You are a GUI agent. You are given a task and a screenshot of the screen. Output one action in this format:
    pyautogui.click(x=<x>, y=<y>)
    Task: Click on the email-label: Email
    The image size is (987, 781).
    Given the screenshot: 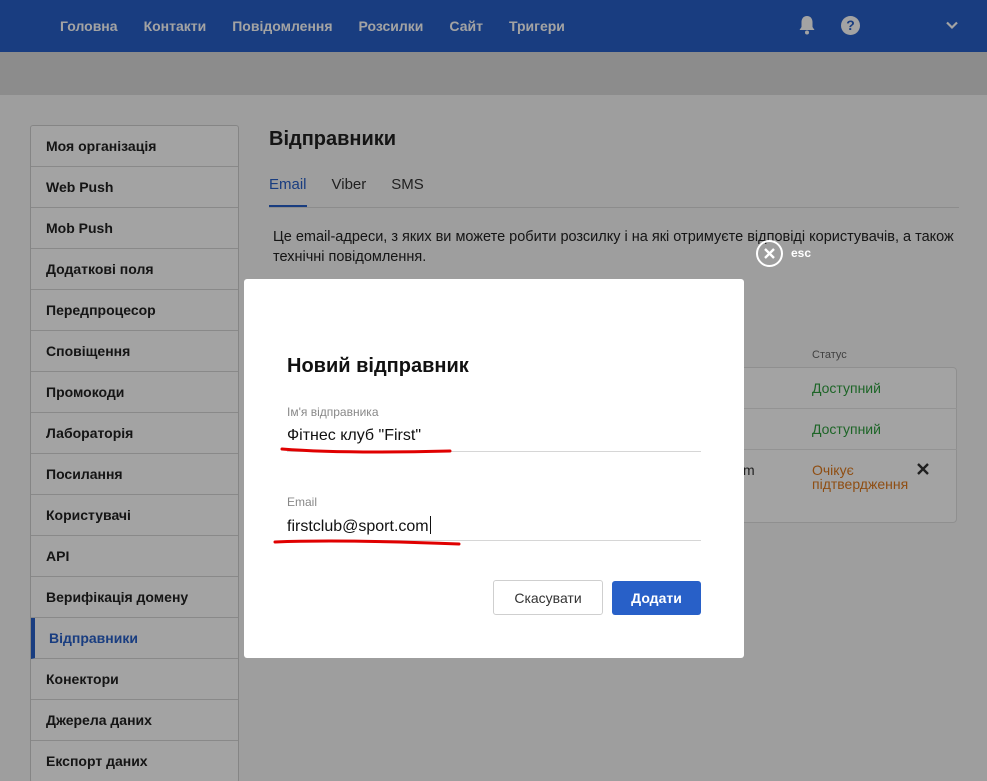 What is the action you would take?
    pyautogui.click(x=302, y=502)
    